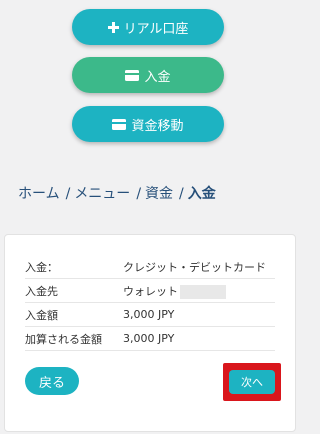 This screenshot has height=434, width=320. What do you see at coordinates (52, 381) in the screenshot?
I see `back-button: 戻る` at bounding box center [52, 381].